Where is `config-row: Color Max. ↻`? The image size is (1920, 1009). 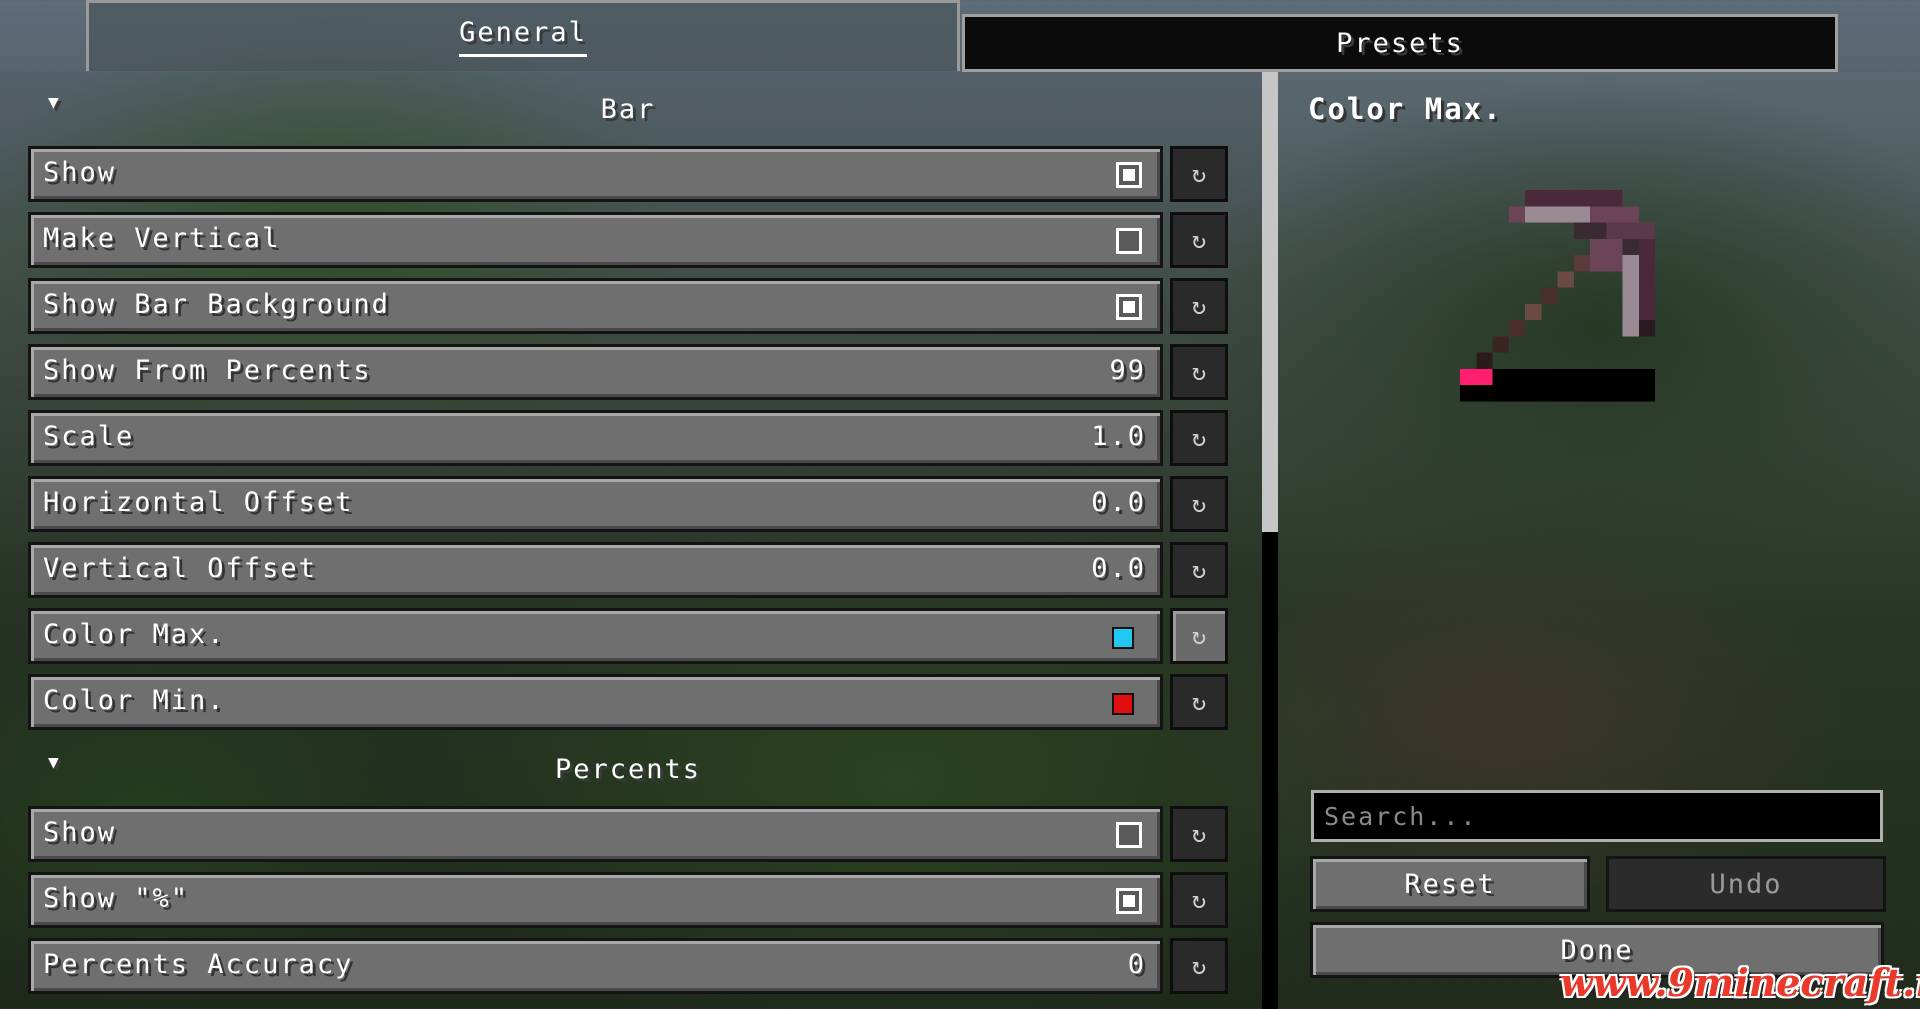
config-row: Color Max. ↻ is located at coordinates (628, 636).